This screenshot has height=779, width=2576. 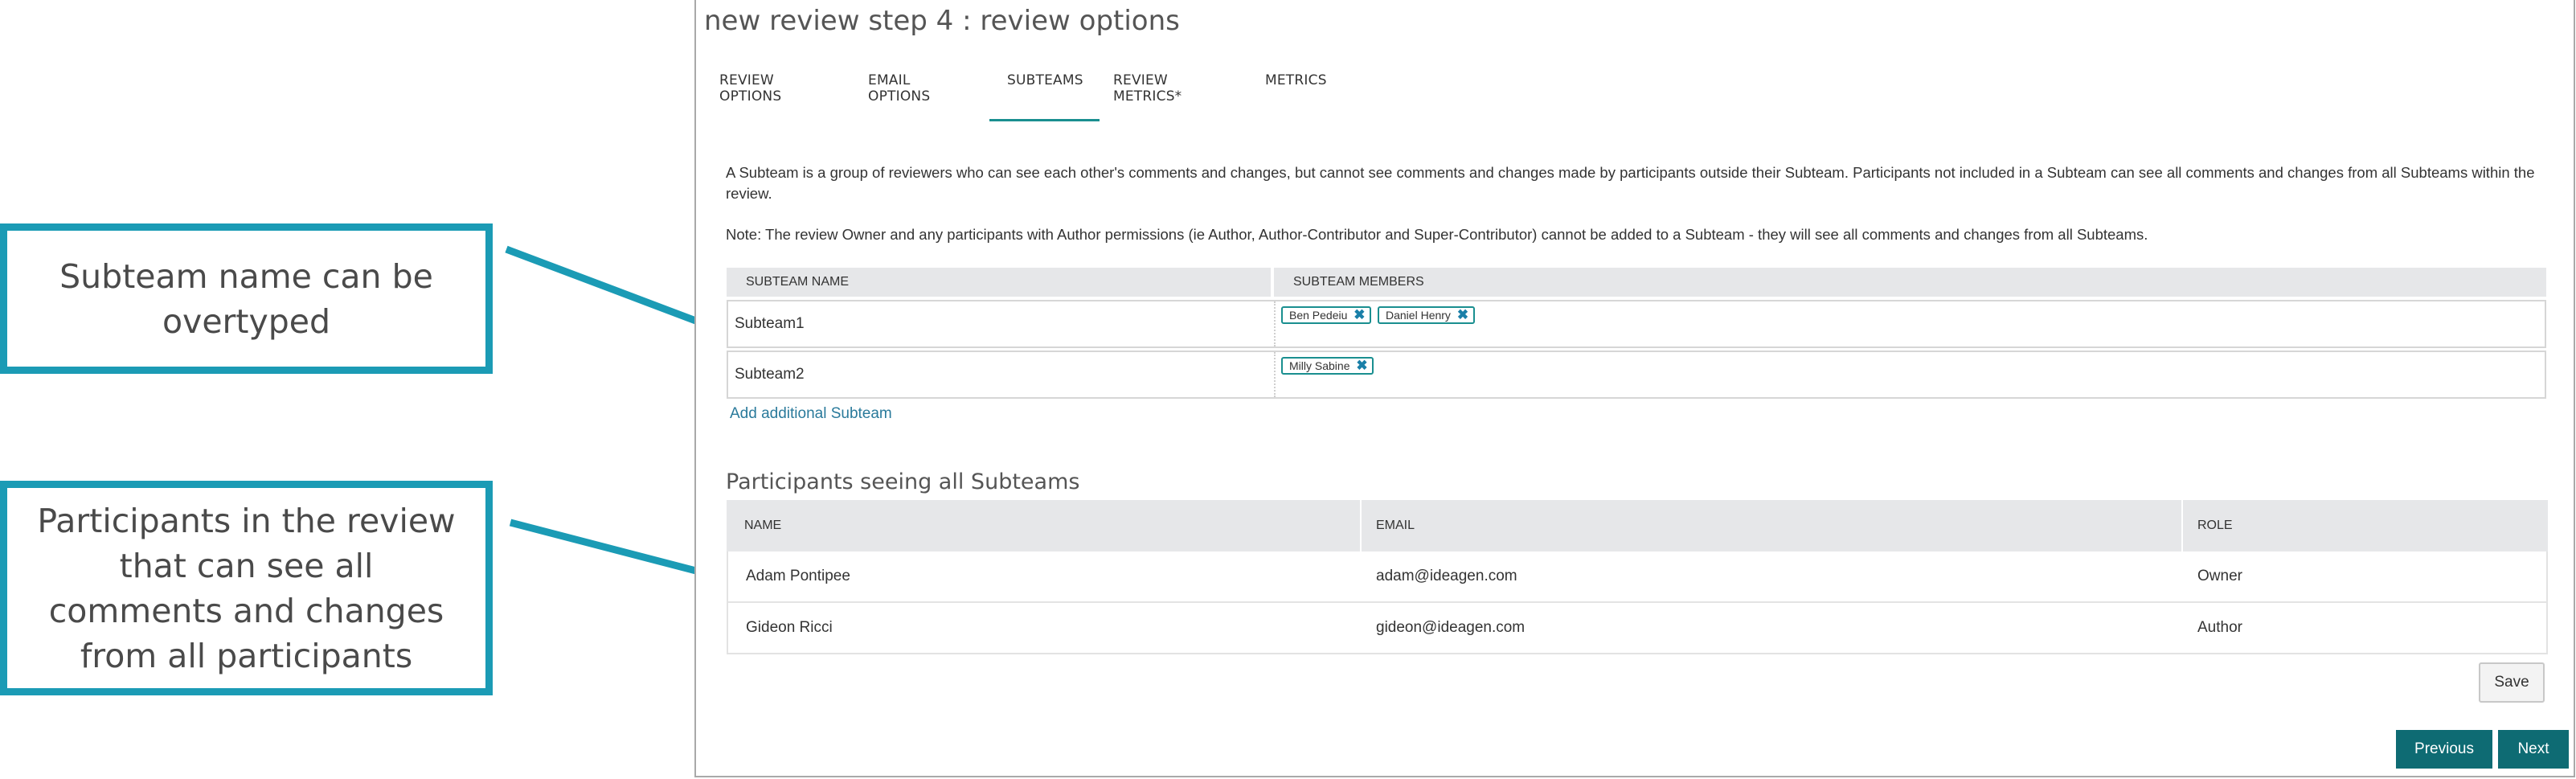 What do you see at coordinates (1418, 315) in the screenshot?
I see `member-chip-label: Daniel Henry` at bounding box center [1418, 315].